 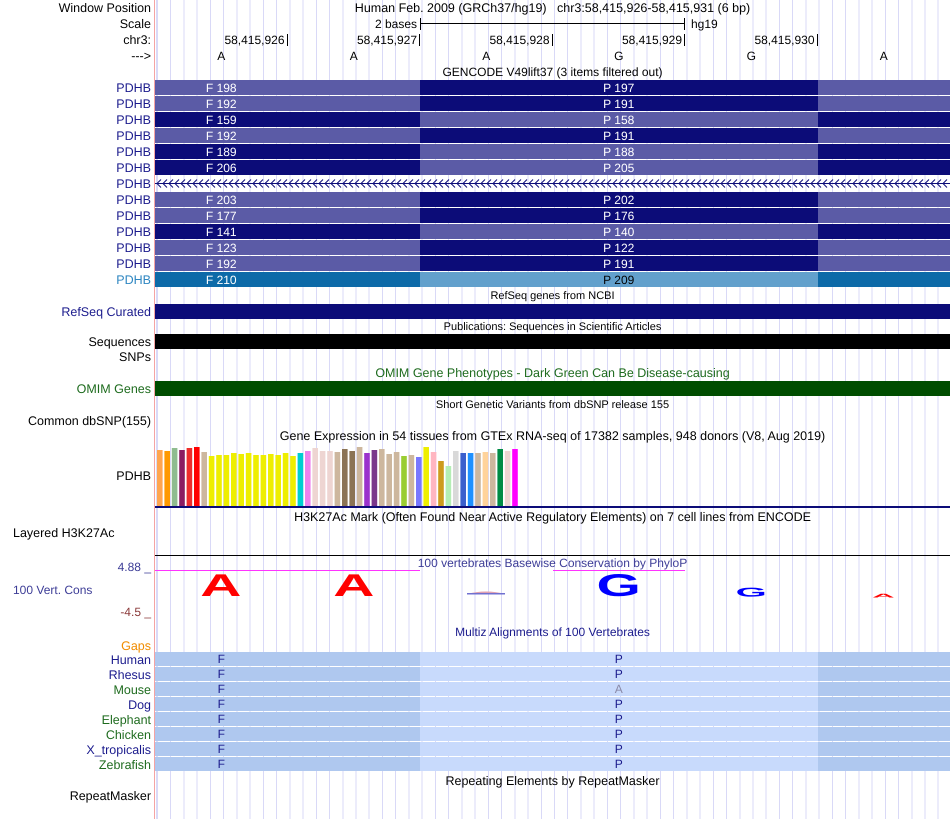 I want to click on exon-bar: P 176, so click(x=619, y=215).